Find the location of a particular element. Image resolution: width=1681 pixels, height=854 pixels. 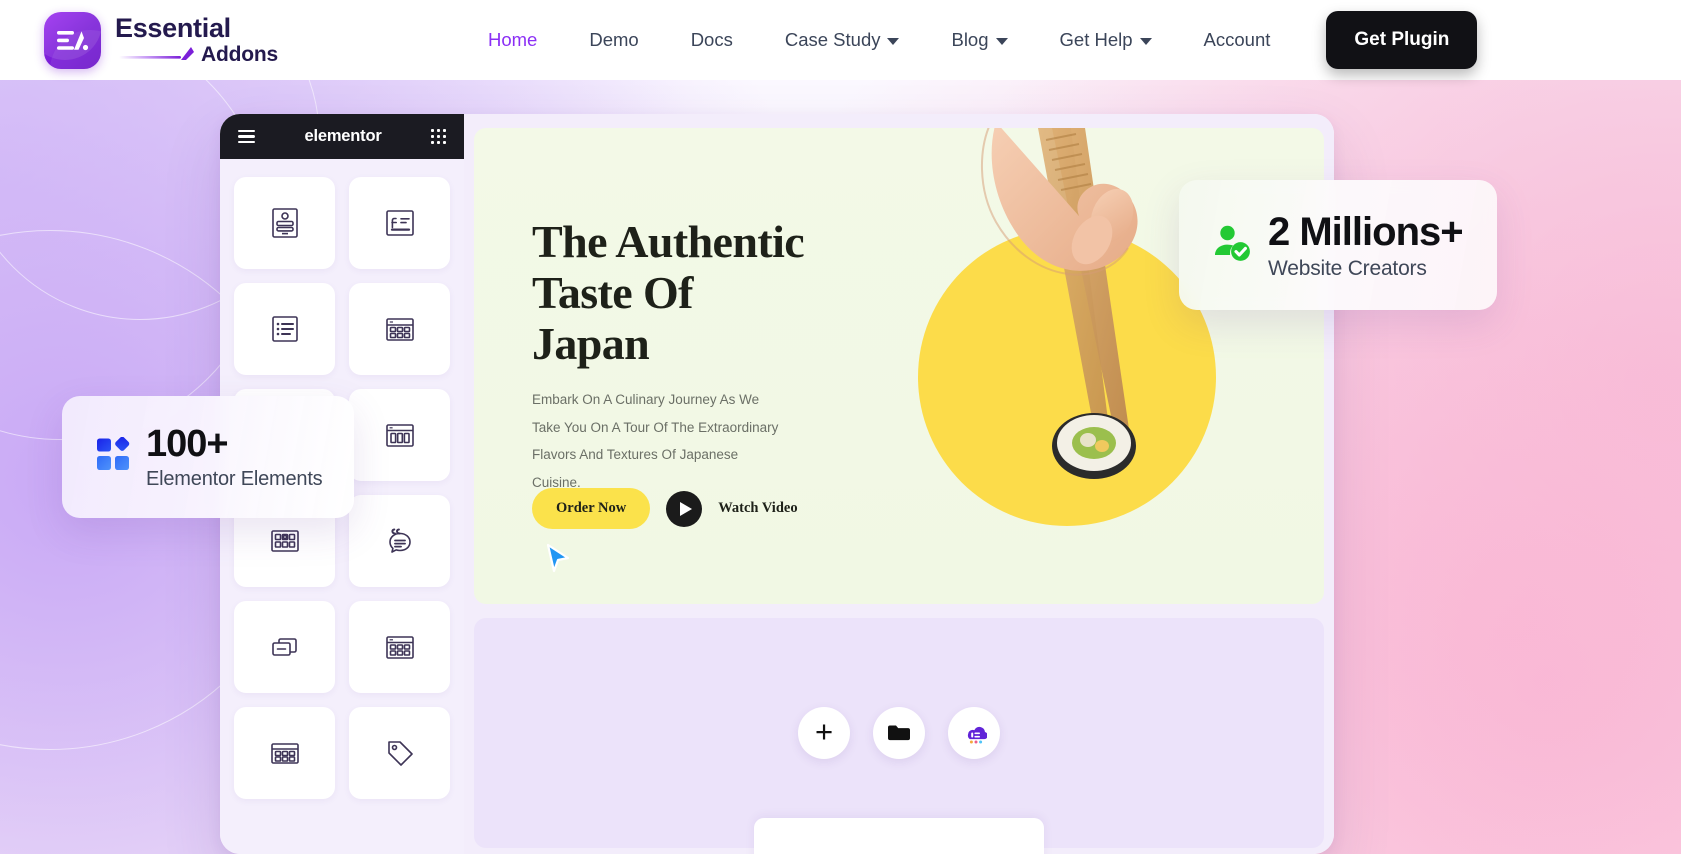

plus-icon: + is located at coordinates (824, 733).